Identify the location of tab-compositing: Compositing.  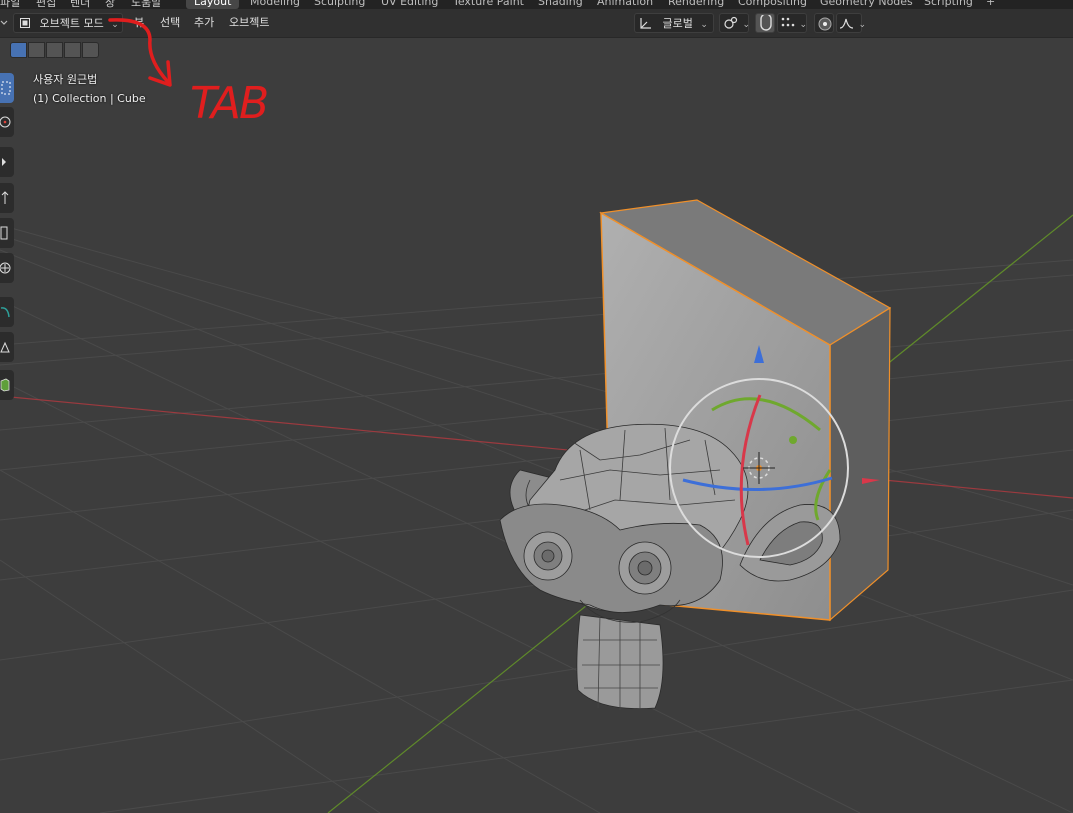
(772, 4).